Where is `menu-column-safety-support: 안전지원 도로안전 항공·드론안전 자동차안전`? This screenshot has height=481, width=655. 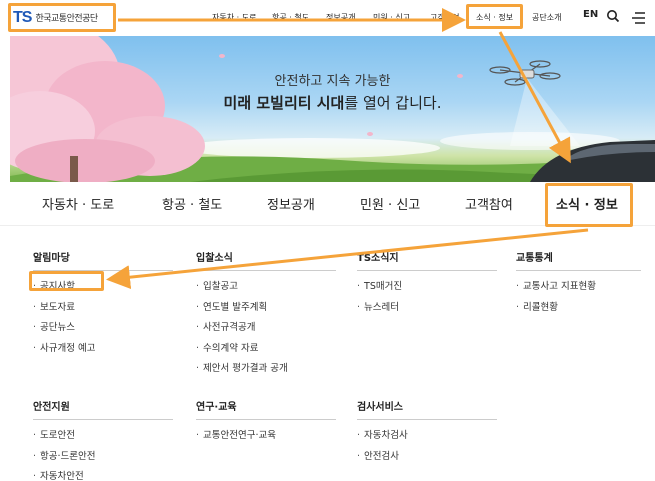 menu-column-safety-support: 안전지원 도로안전 항공·드론안전 자동차안전 is located at coordinates (103, 439).